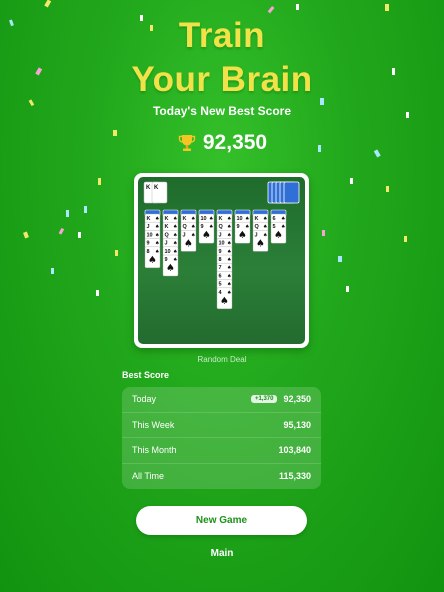 Image resolution: width=444 pixels, height=592 pixels. What do you see at coordinates (222, 35) in the screenshot?
I see `title-line-1: Train` at bounding box center [222, 35].